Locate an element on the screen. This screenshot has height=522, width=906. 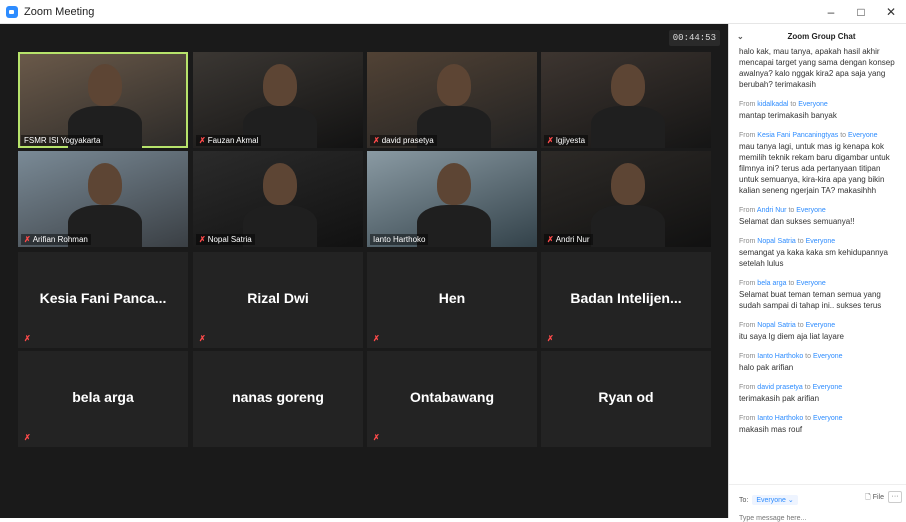
chat-message-from: From Andri Nur to Everyone is located at coordinates (819, 210).